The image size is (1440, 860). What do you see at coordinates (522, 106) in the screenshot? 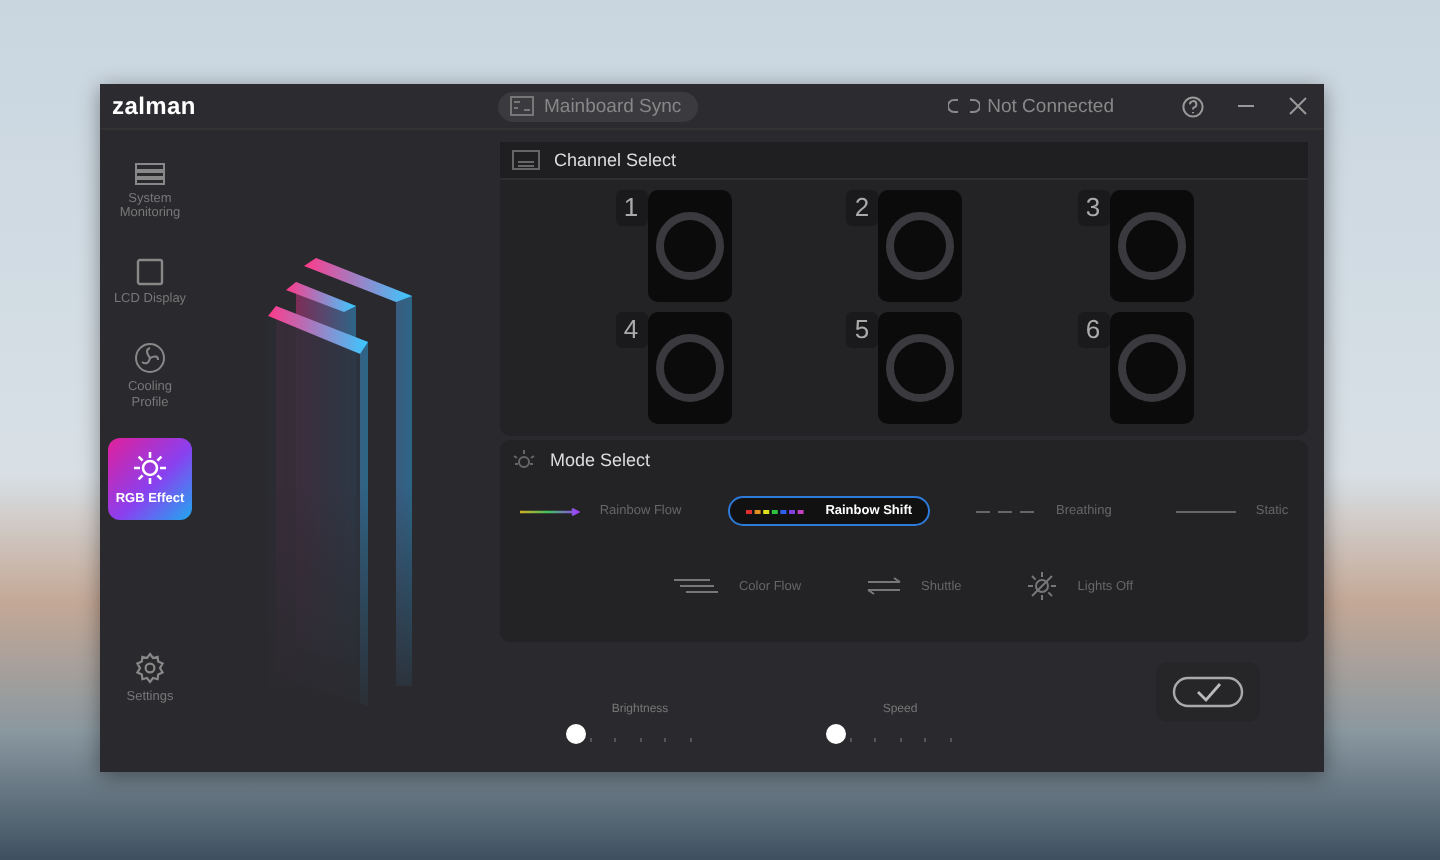
I see `board-icon` at bounding box center [522, 106].